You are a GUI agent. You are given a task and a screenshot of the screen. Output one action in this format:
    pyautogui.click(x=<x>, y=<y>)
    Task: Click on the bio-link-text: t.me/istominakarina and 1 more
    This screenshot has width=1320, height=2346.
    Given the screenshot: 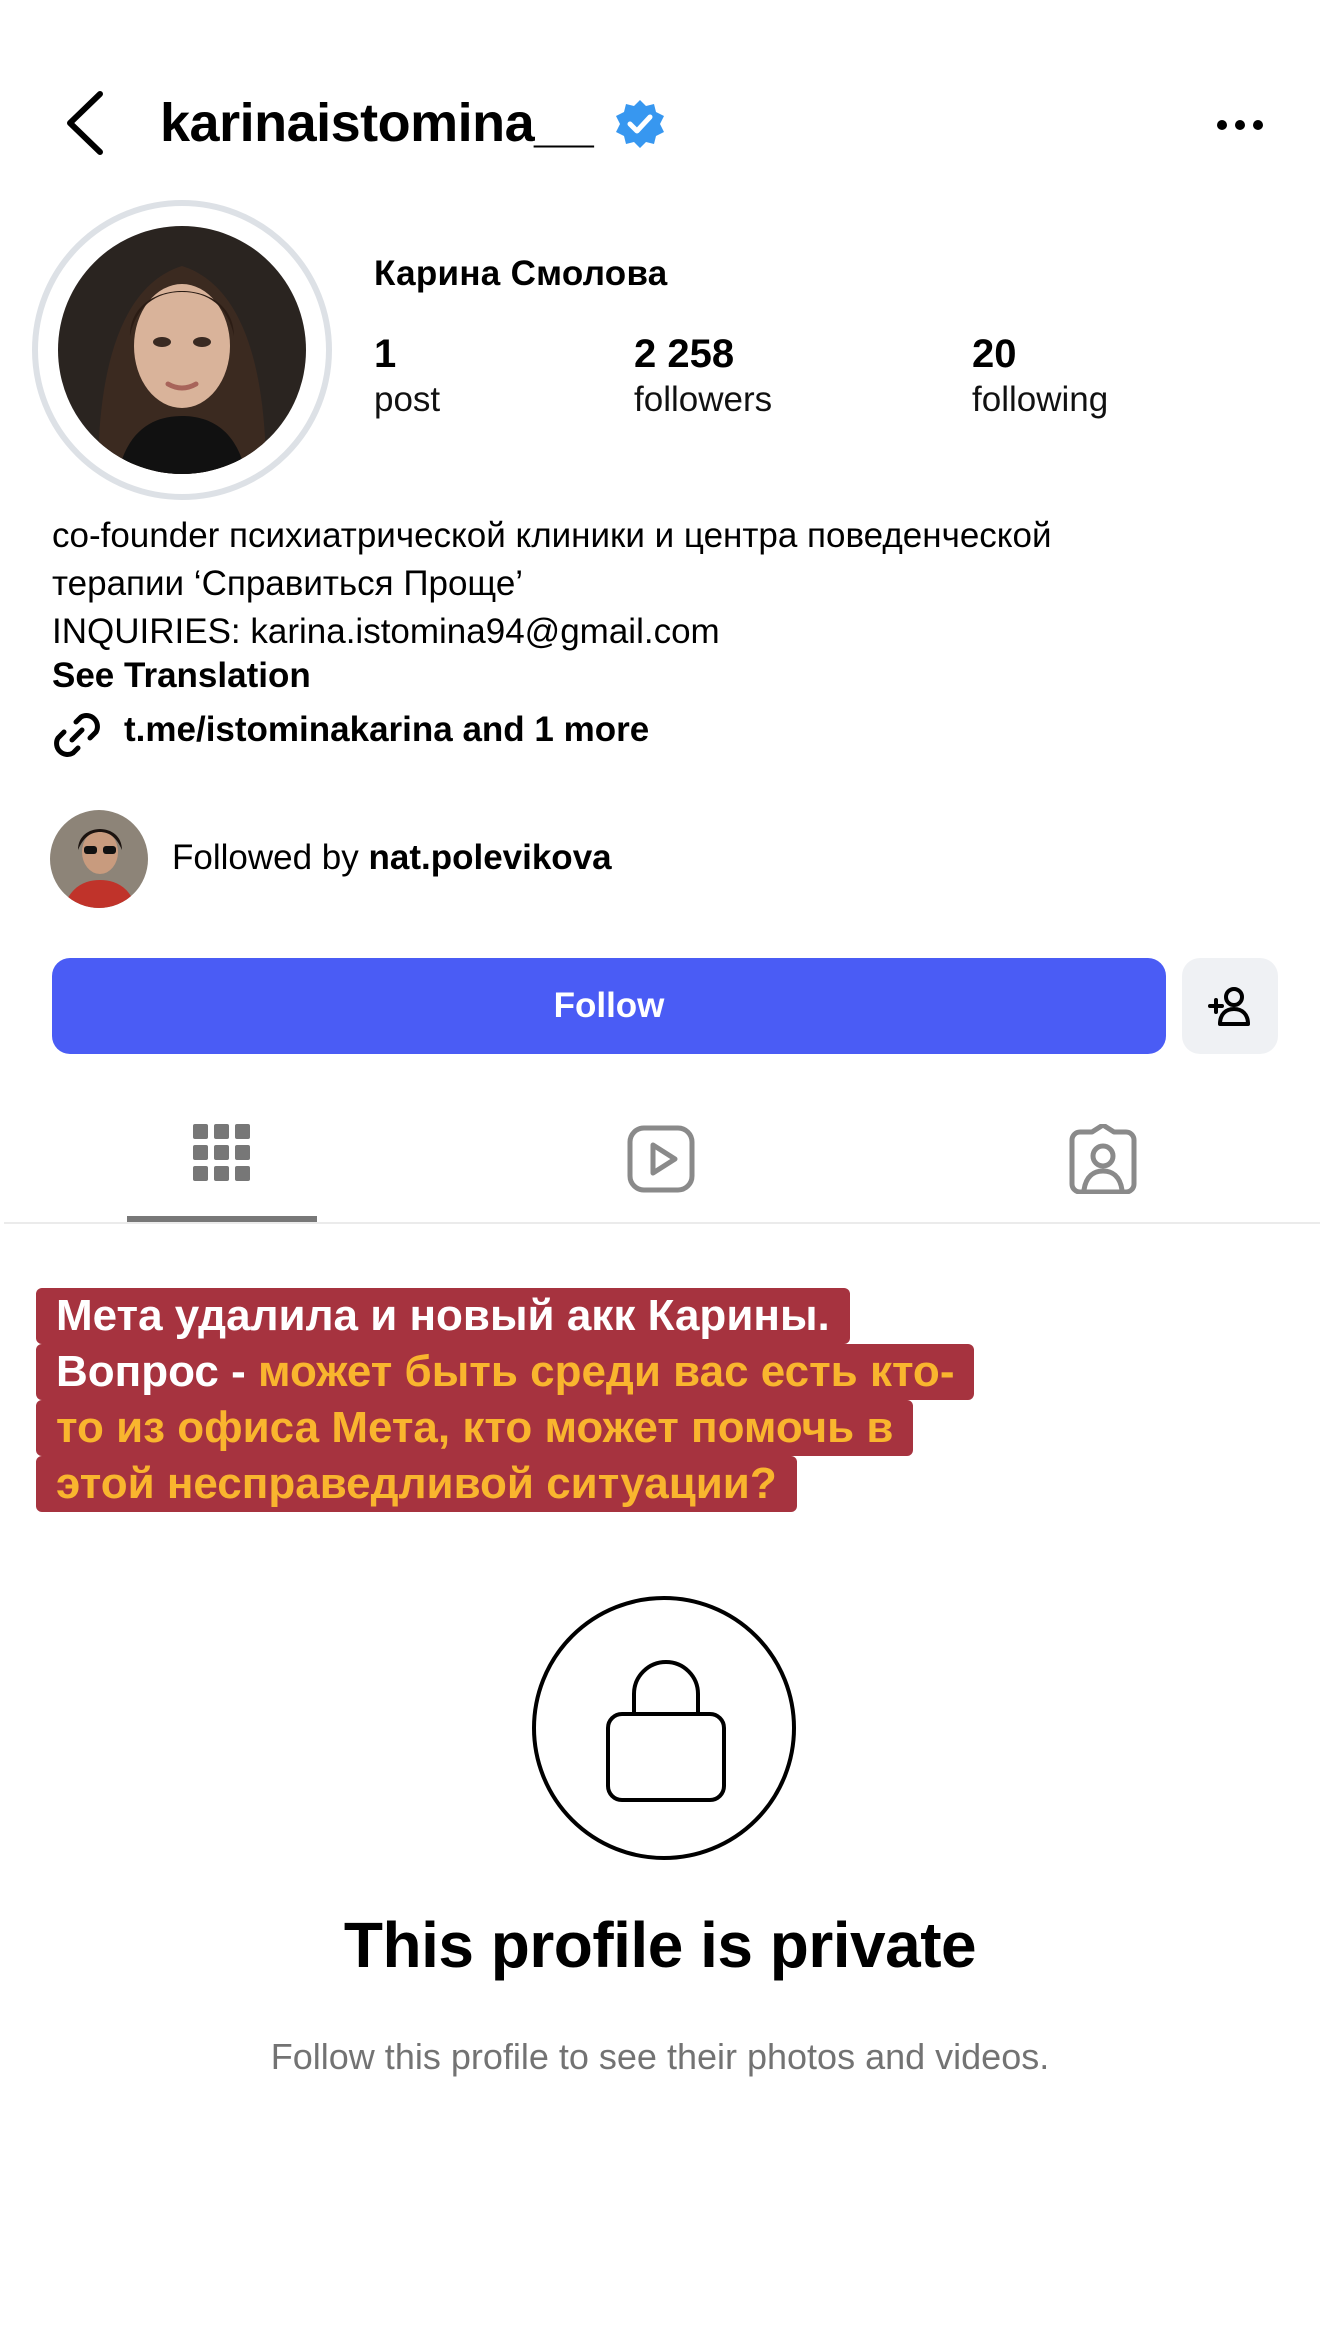 What is the action you would take?
    pyautogui.click(x=387, y=729)
    